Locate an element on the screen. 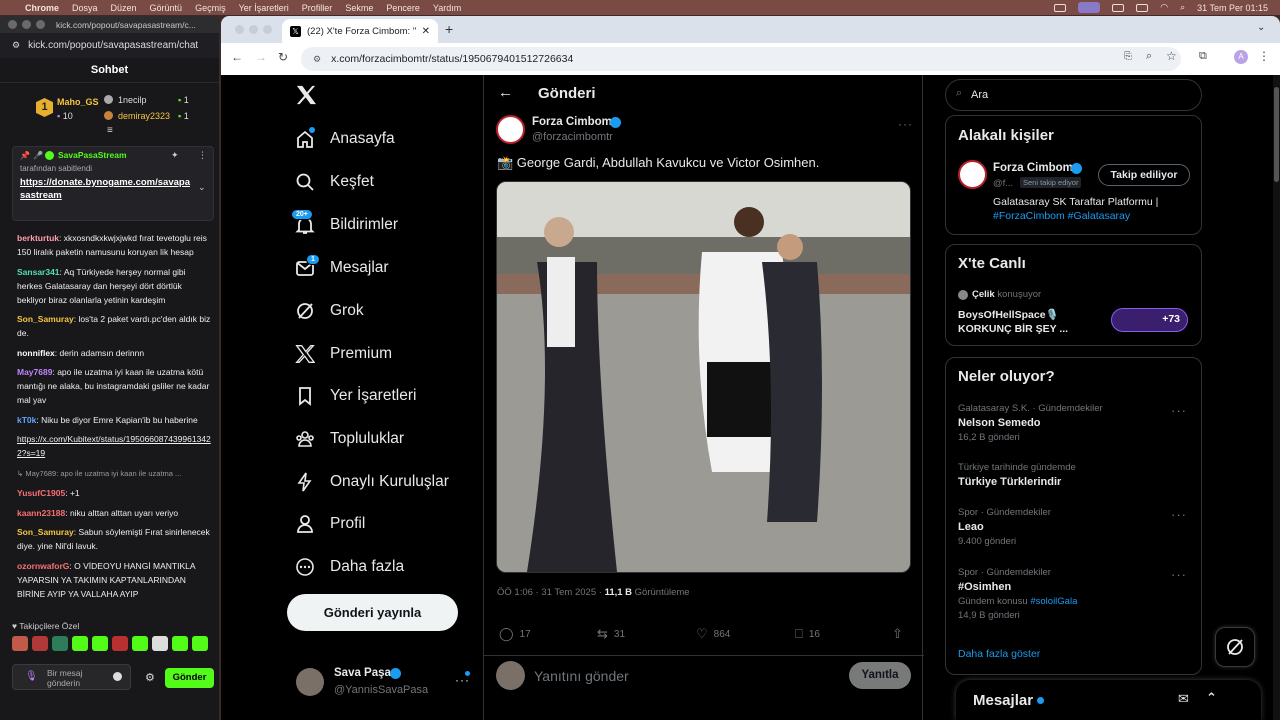  new-message-icon: ✉ is located at coordinates (1183, 699).